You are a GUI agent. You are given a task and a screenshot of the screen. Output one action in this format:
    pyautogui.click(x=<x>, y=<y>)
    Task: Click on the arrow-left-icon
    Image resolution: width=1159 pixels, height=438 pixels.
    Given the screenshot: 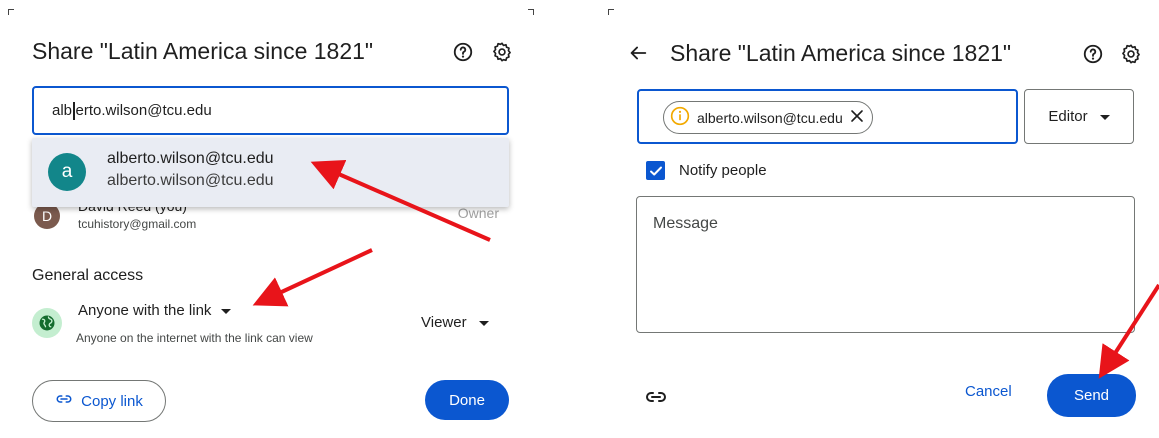 What is the action you would take?
    pyautogui.click(x=638, y=53)
    